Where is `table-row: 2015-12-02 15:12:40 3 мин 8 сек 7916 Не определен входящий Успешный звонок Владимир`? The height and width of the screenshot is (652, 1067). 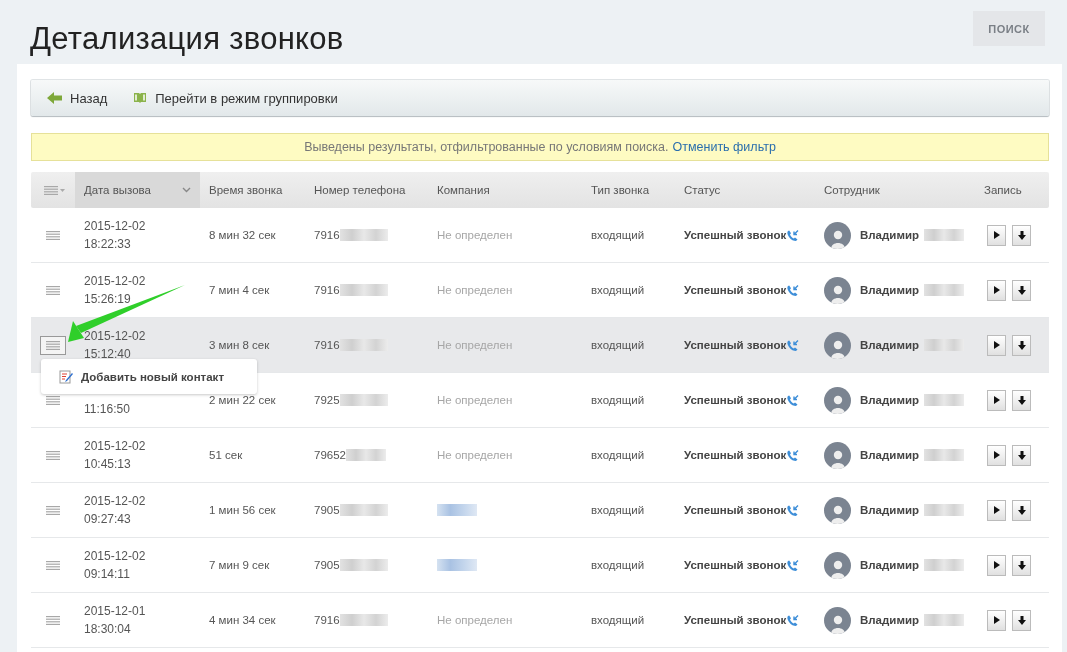 table-row: 2015-12-02 15:12:40 3 мин 8 сек 7916 Не определен входящий Успешный звонок Владимир is located at coordinates (540, 345).